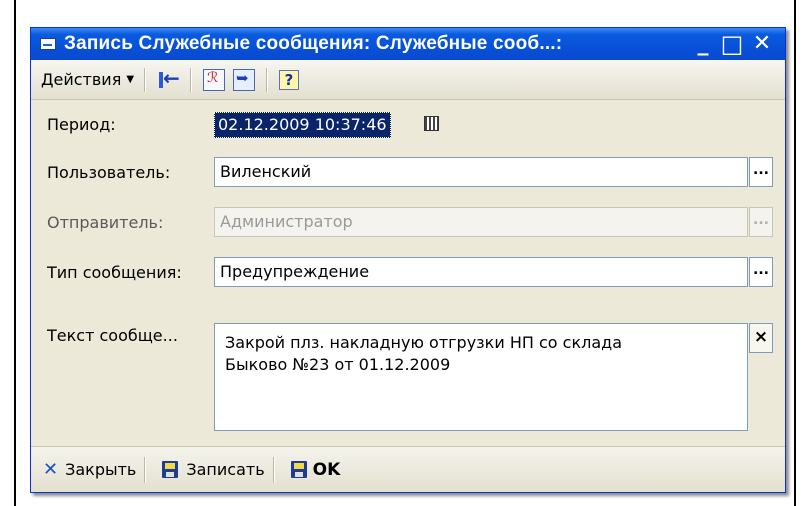 The height and width of the screenshot is (506, 811). Describe the element at coordinates (298, 469) in the screenshot. I see `save-and-close-icon` at that location.